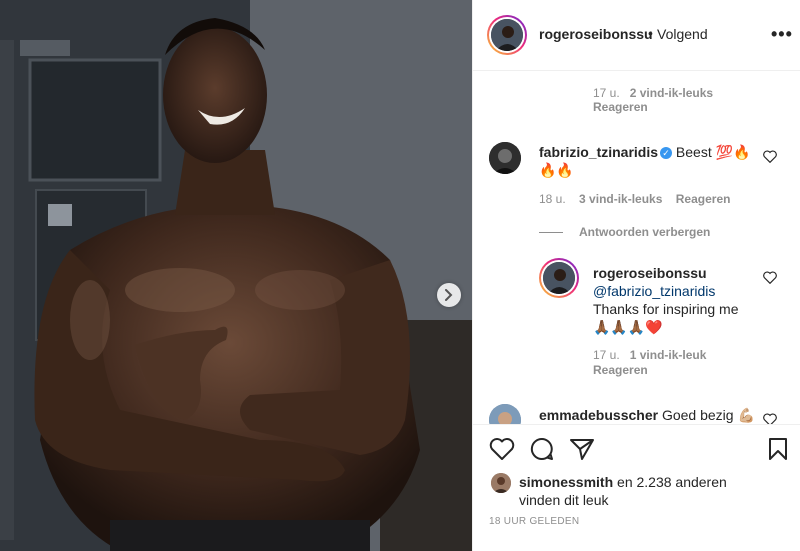 Image resolution: width=800 pixels, height=551 pixels. Describe the element at coordinates (697, 415) in the screenshot. I see `comment-body: Goed bezig` at that location.